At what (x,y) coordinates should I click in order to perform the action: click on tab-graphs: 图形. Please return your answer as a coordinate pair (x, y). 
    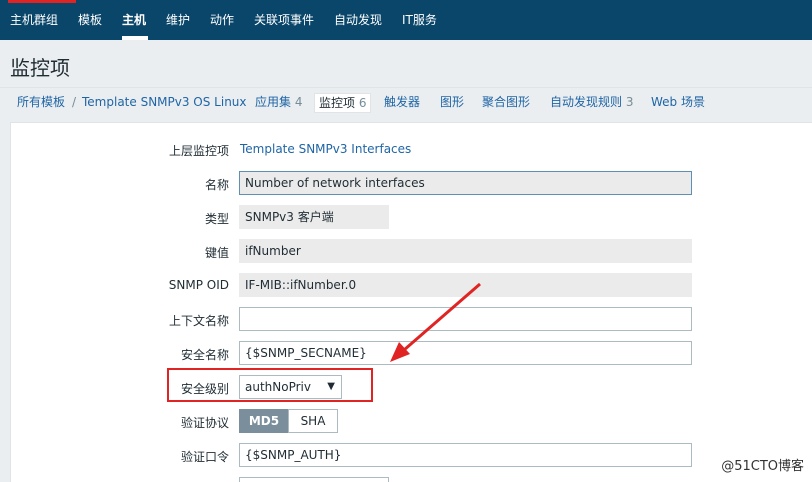
    Looking at the image, I should click on (452, 103).